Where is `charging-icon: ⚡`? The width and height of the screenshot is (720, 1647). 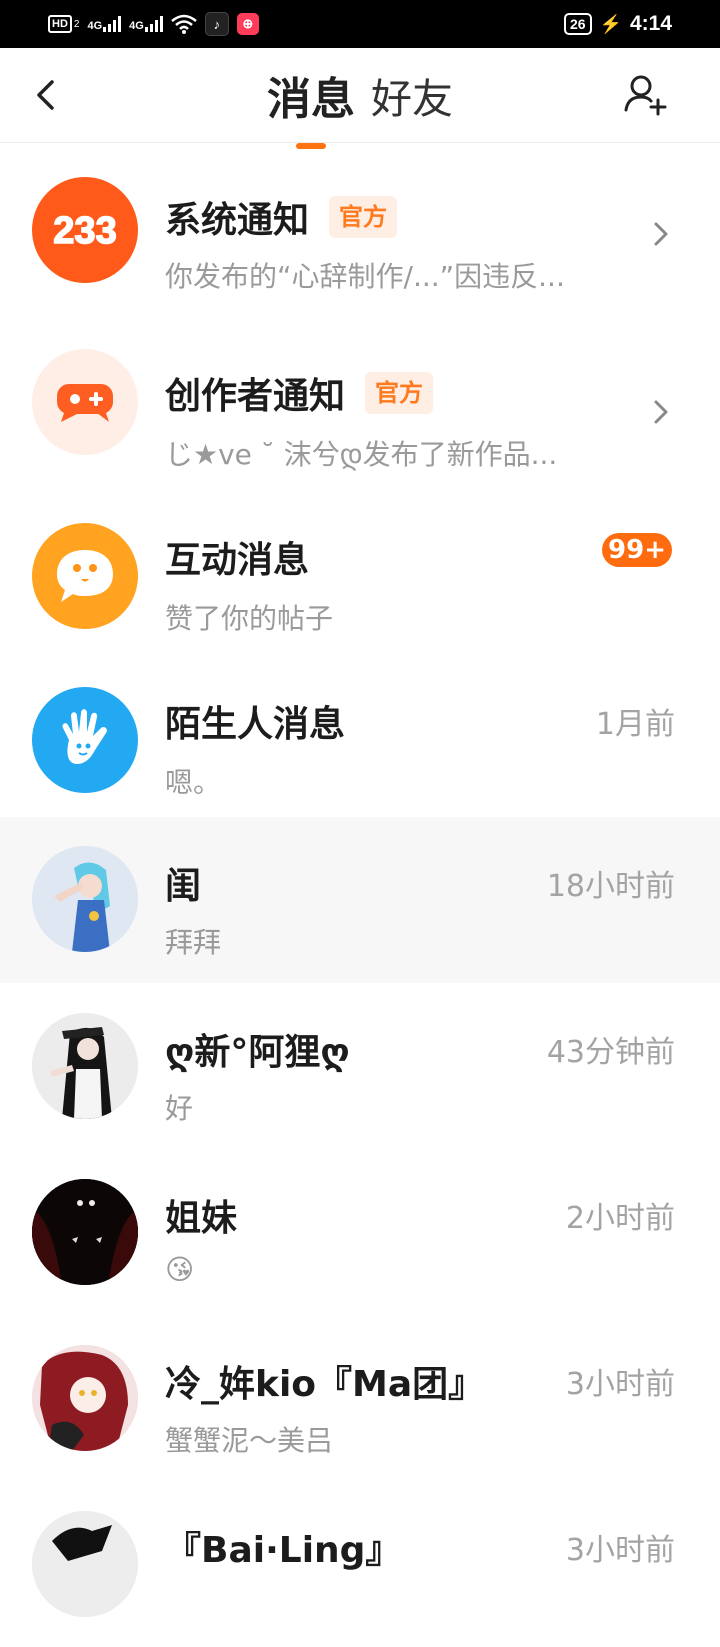 charging-icon: ⚡ is located at coordinates (610, 23).